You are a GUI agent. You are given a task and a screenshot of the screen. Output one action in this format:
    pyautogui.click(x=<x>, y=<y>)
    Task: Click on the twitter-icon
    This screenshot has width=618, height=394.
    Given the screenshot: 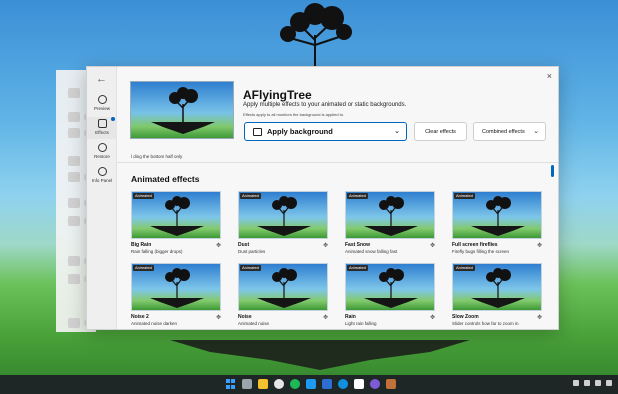 What is the action you would take?
    pyautogui.click(x=311, y=384)
    